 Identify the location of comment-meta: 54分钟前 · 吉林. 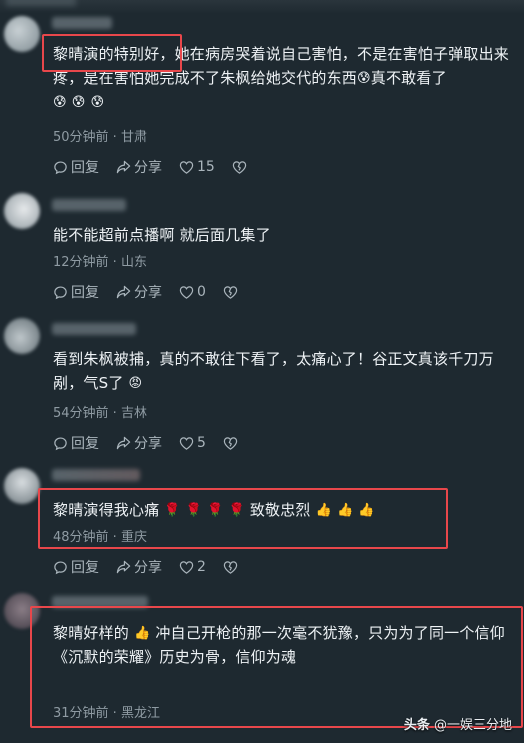
(100, 413).